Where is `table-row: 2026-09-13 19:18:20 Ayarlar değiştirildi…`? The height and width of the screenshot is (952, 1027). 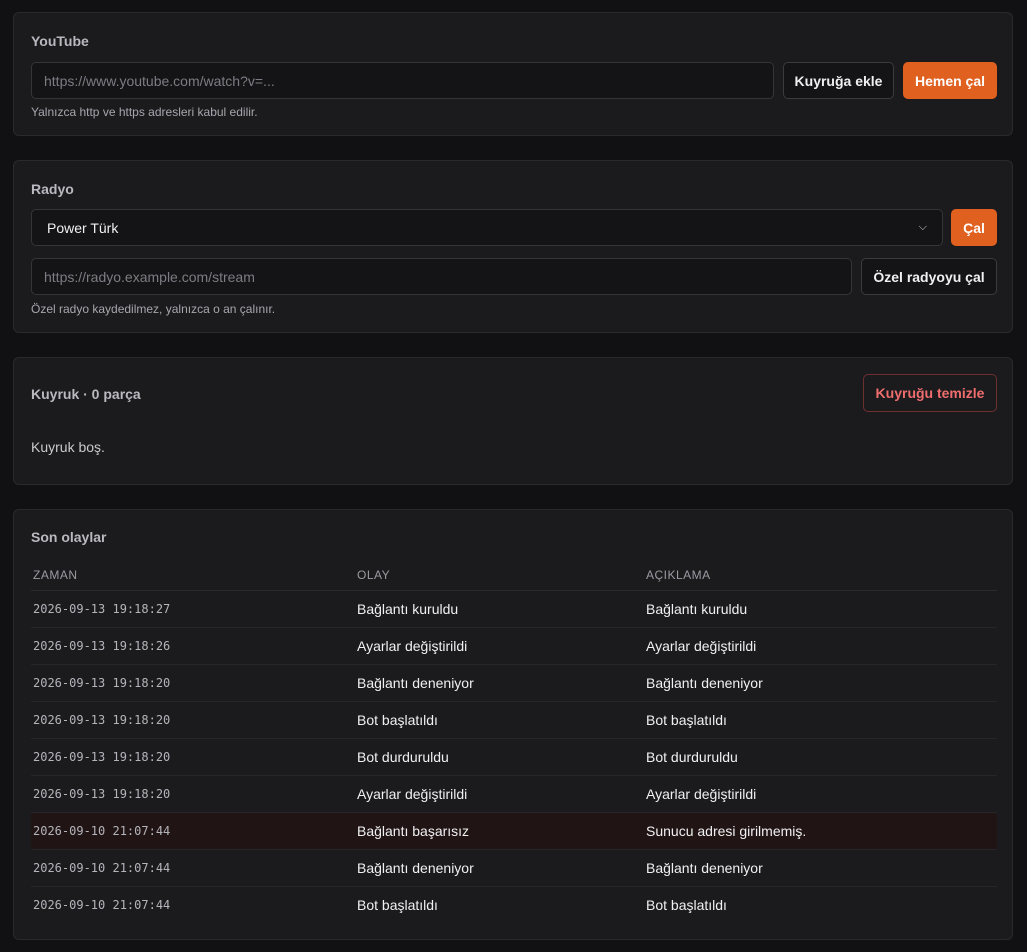
table-row: 2026-09-13 19:18:20 Ayarlar değiştirildi… is located at coordinates (514, 794).